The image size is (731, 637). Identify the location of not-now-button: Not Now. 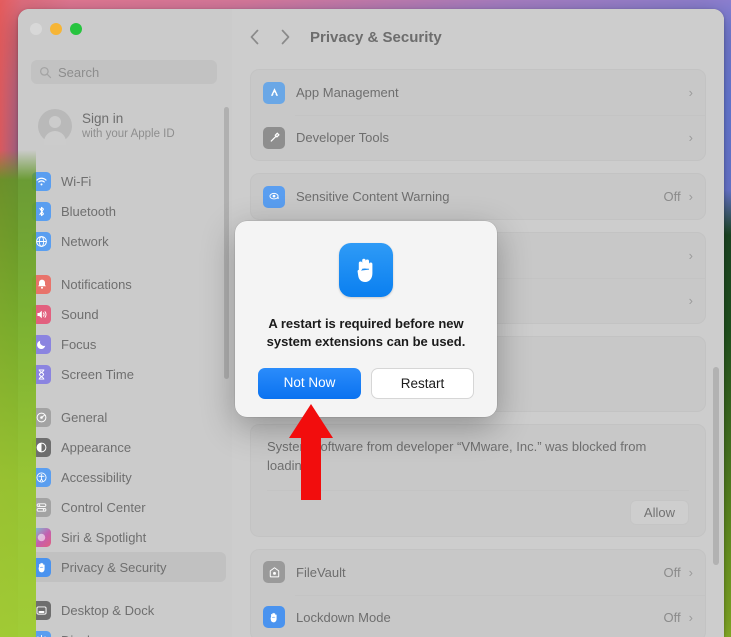
(309, 383).